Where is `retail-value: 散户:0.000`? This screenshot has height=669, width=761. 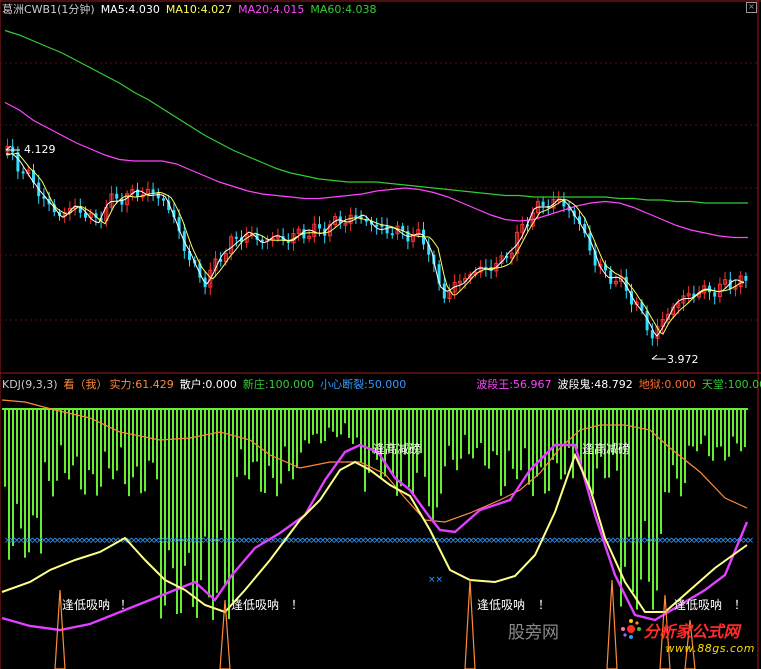
retail-value: 散户:0.000 is located at coordinates (208, 384).